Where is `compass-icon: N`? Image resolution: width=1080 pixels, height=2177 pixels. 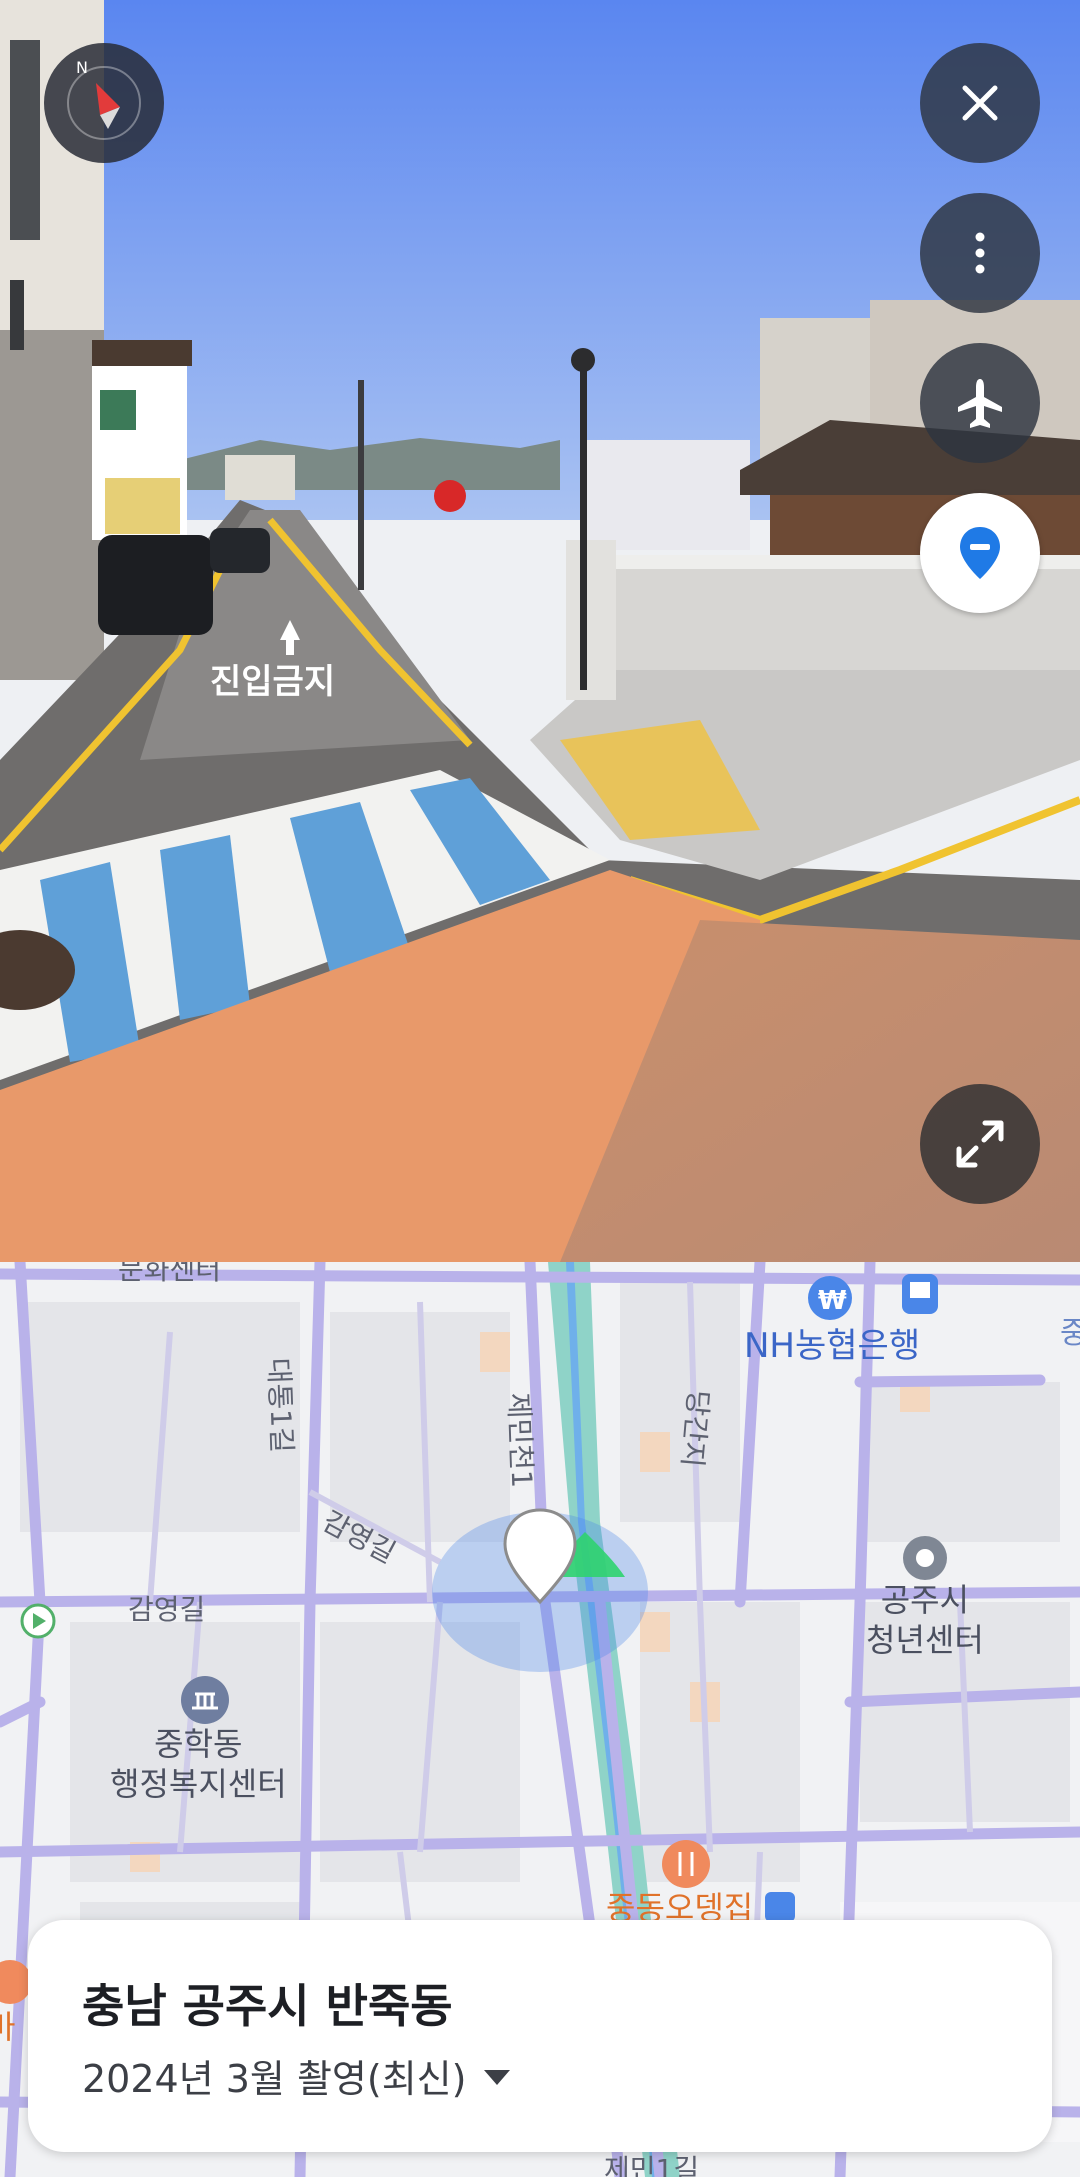
compass-icon: N is located at coordinates (104, 103).